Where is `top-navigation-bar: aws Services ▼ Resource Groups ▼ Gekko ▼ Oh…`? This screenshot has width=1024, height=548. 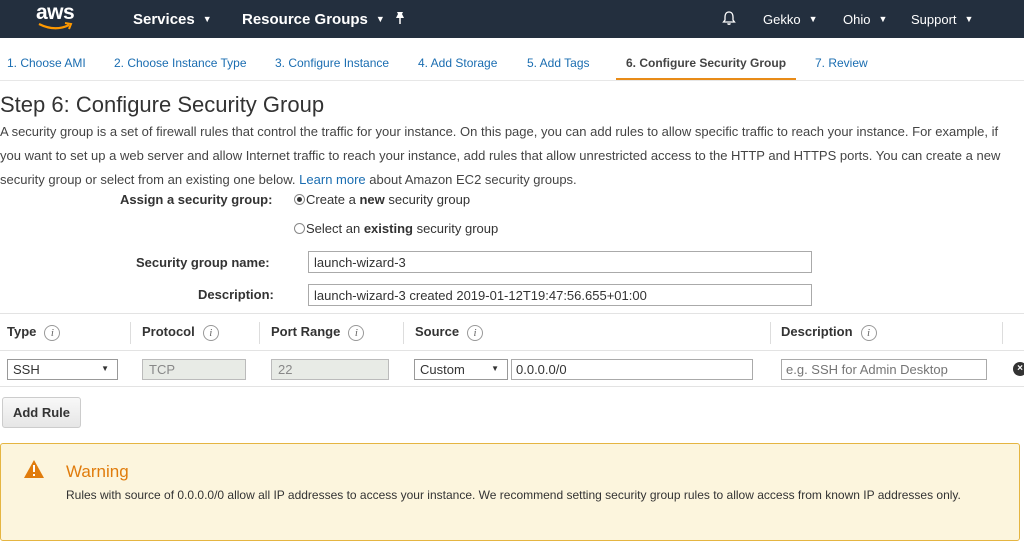
top-navigation-bar: aws Services ▼ Resource Groups ▼ Gekko ▼ Oh… is located at coordinates (512, 19).